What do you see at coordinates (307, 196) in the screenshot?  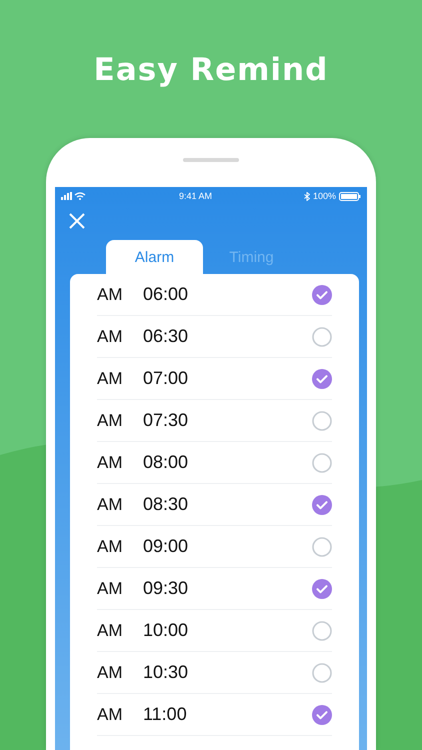 I see `bluetooth-icon` at bounding box center [307, 196].